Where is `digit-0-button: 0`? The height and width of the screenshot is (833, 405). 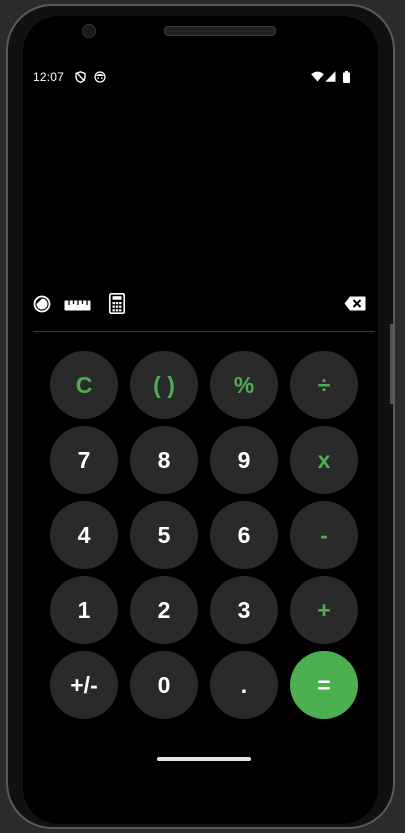 digit-0-button: 0 is located at coordinates (164, 685).